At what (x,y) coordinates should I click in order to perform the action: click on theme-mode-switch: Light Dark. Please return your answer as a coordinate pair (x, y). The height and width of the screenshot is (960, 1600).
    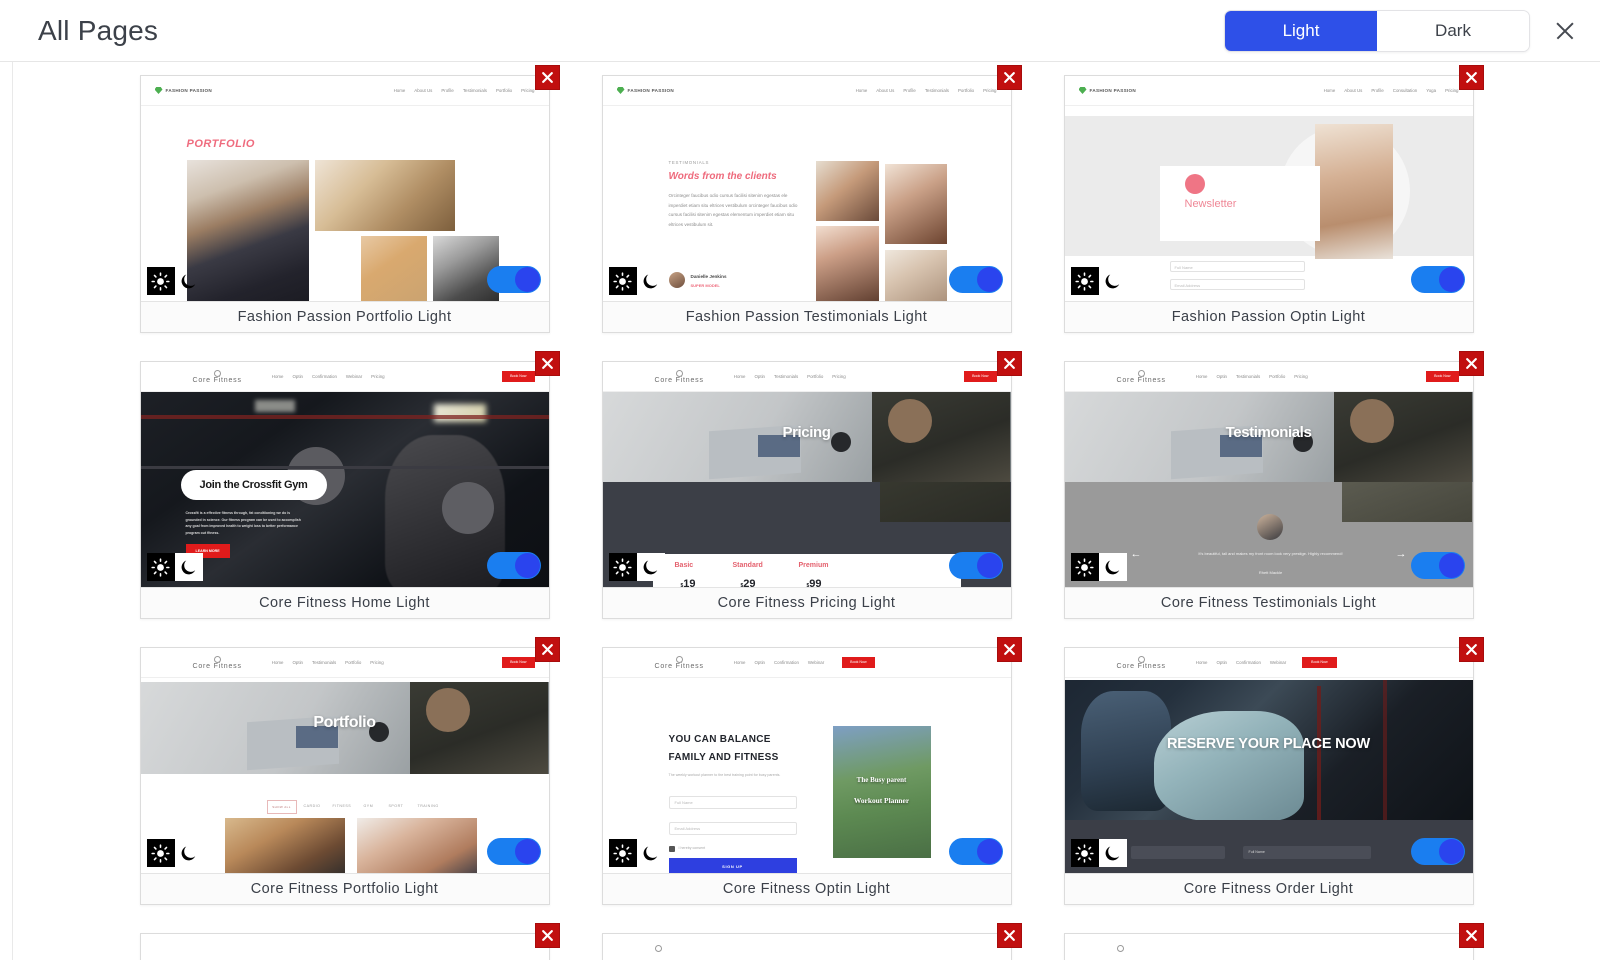
    Looking at the image, I should click on (1377, 30).